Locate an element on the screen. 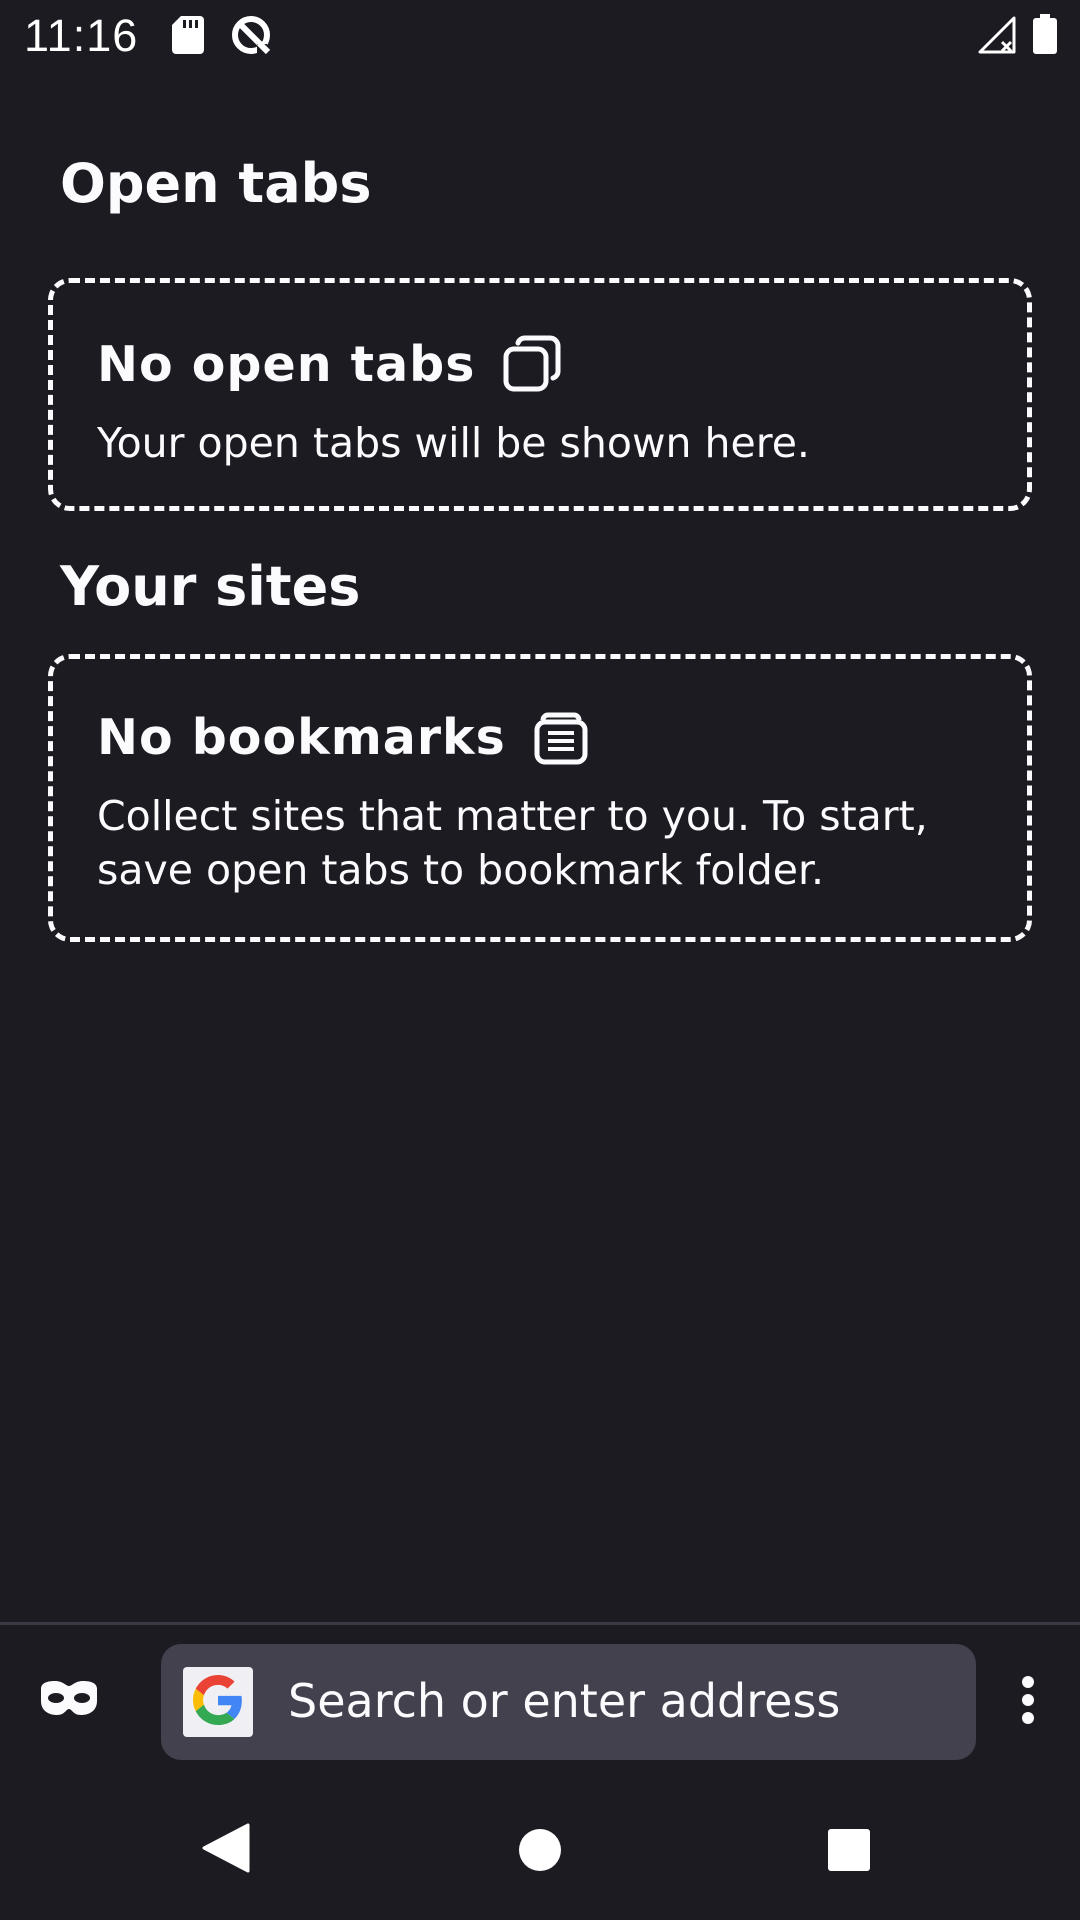 This screenshot has height=1920, width=1080. main-menu-button is located at coordinates (1028, 1702).